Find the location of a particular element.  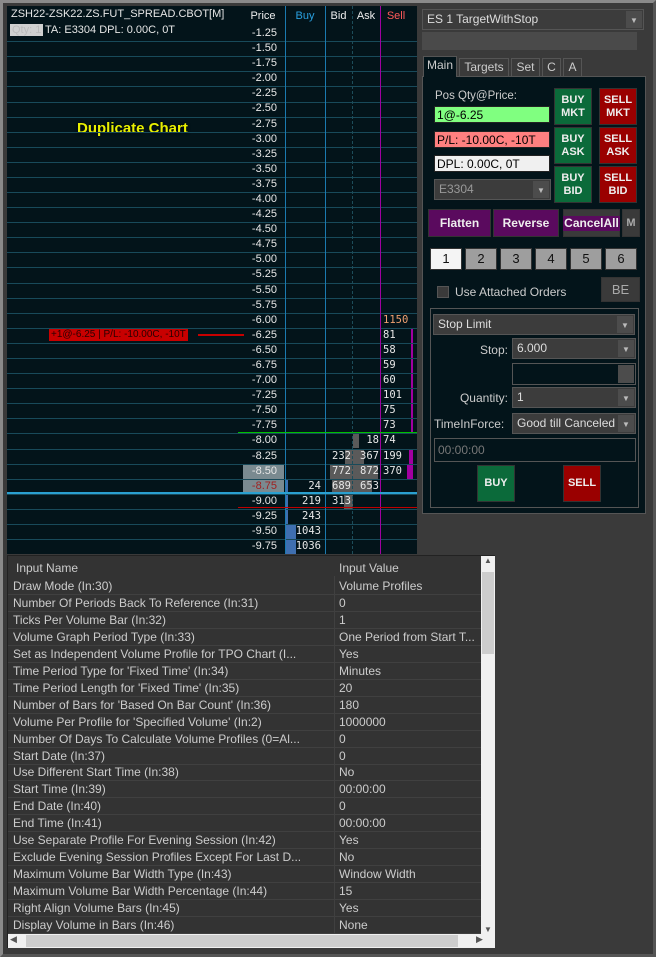

qty-label: Qty: 1 is located at coordinates (27, 30).